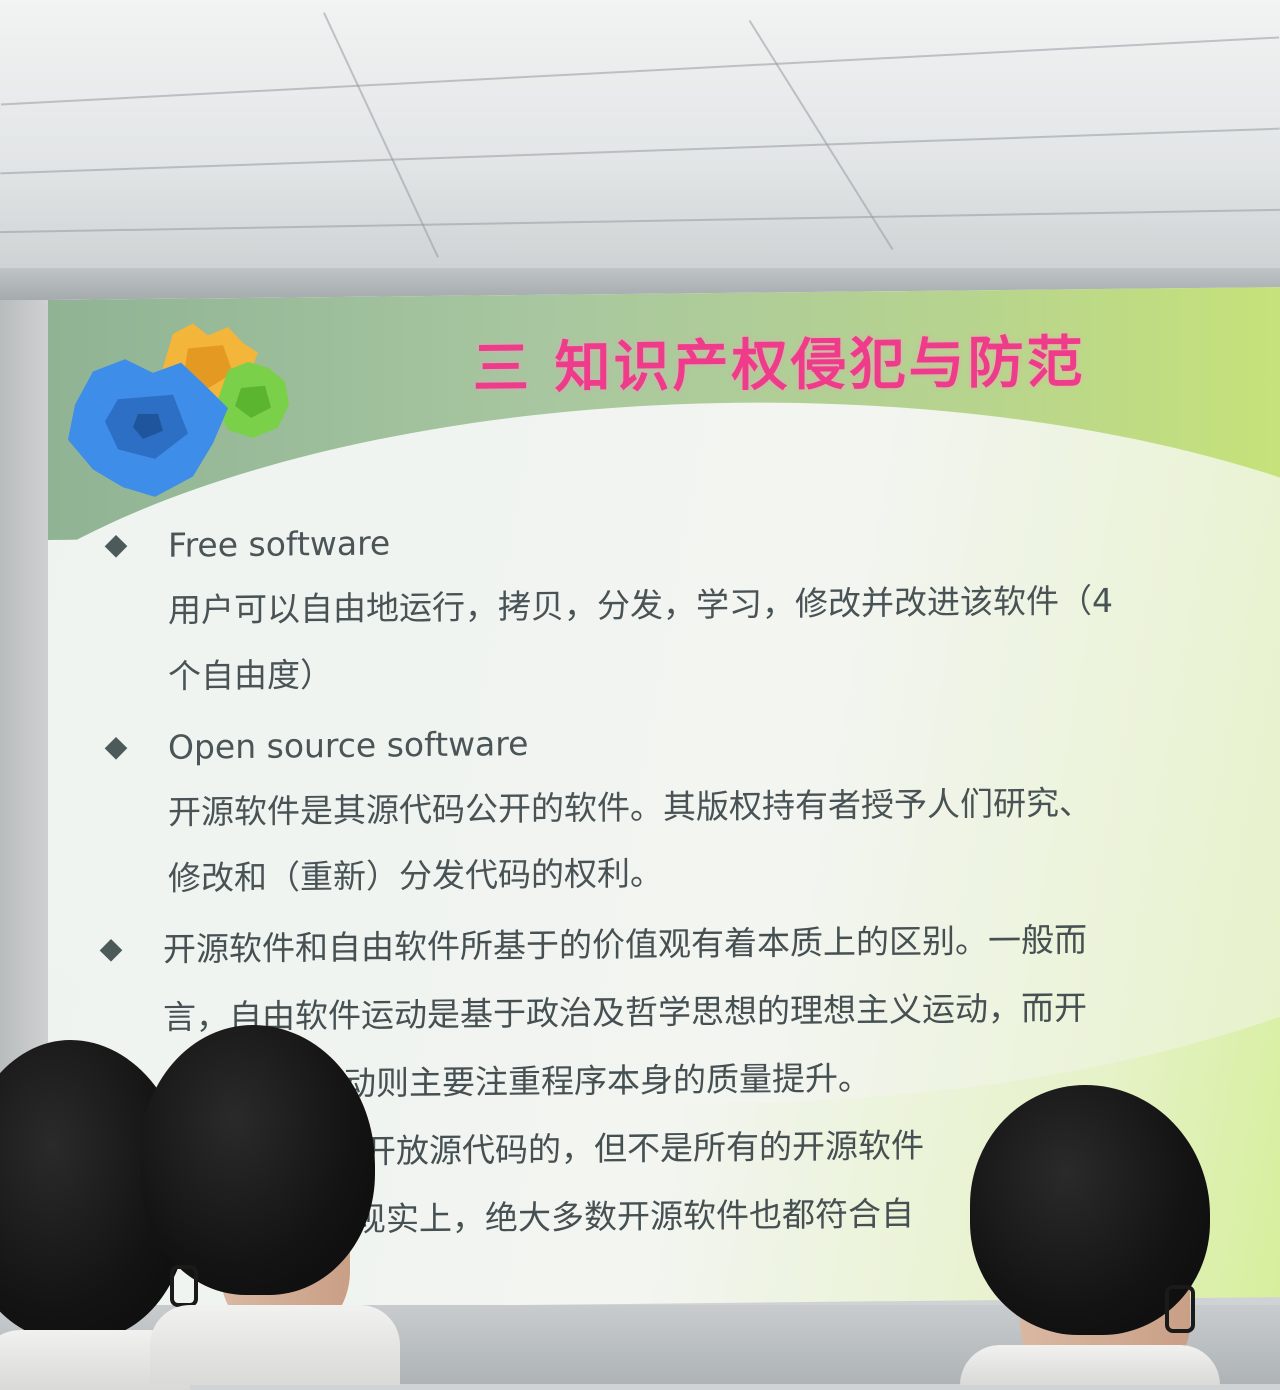 Image resolution: width=1280 pixels, height=1390 pixels. I want to click on hair, so click(257, 1160).